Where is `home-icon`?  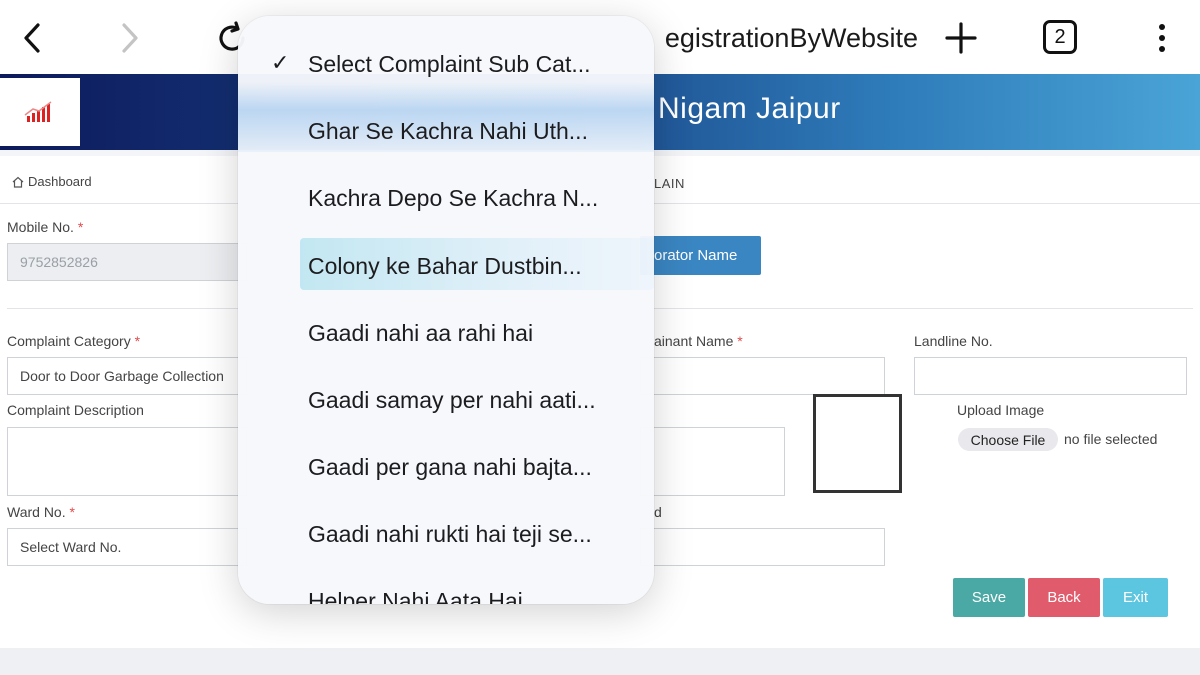 home-icon is located at coordinates (18, 182).